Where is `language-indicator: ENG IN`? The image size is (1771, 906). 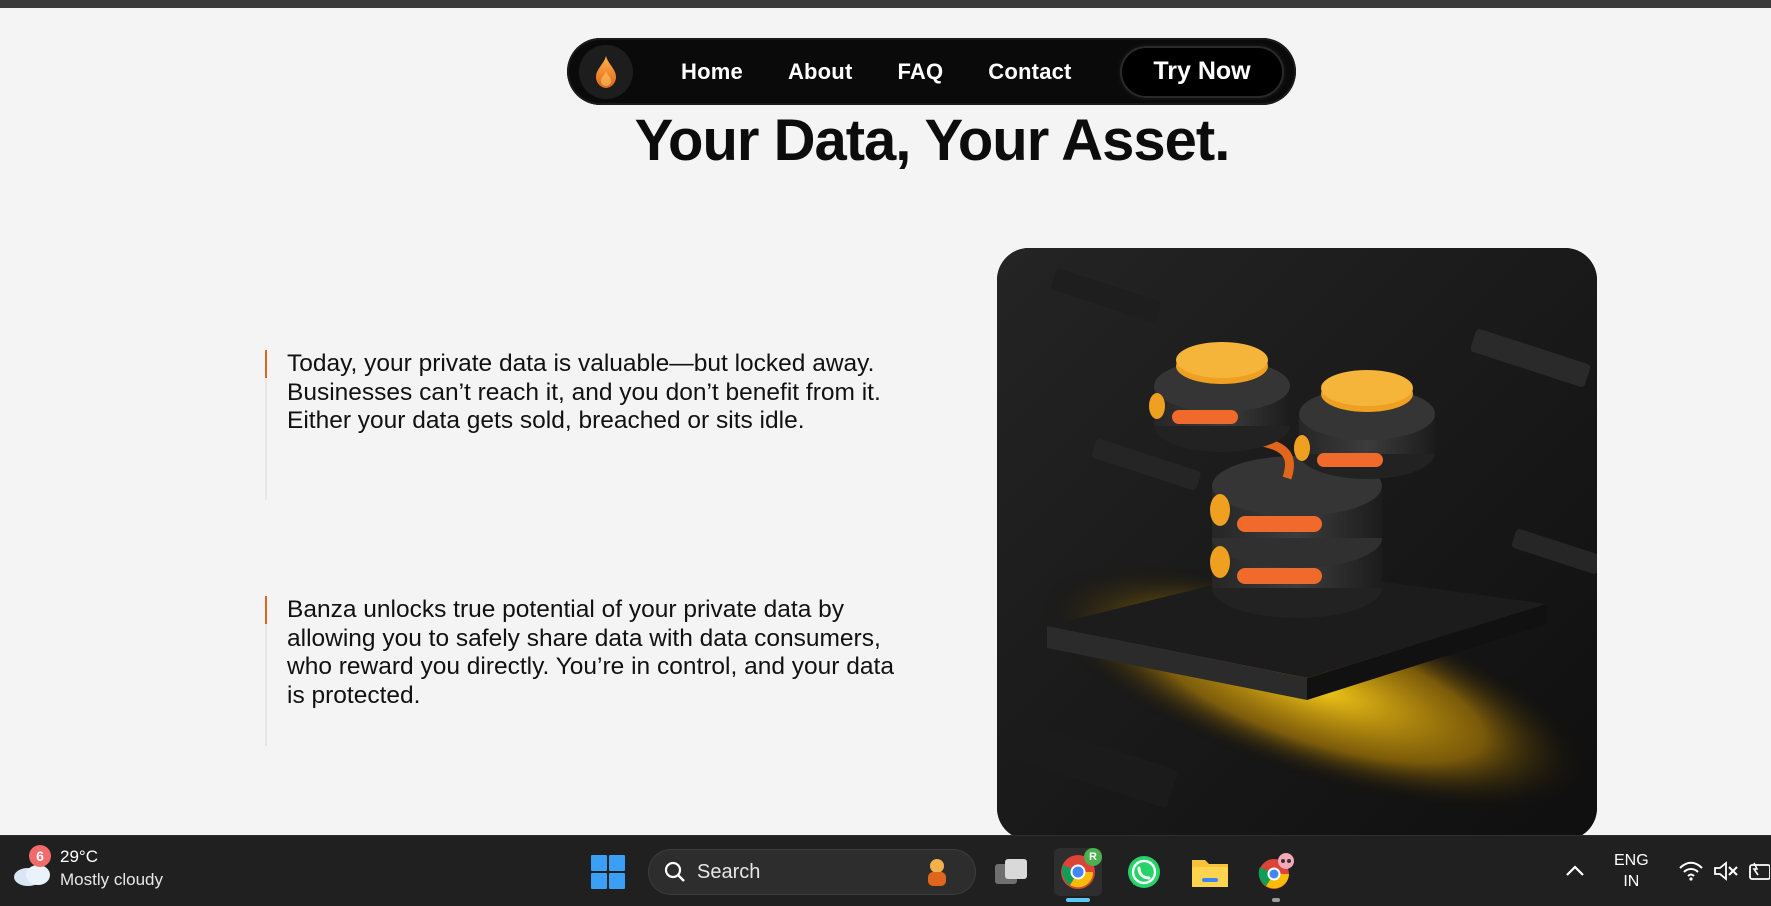 language-indicator: ENG IN is located at coordinates (1631, 871).